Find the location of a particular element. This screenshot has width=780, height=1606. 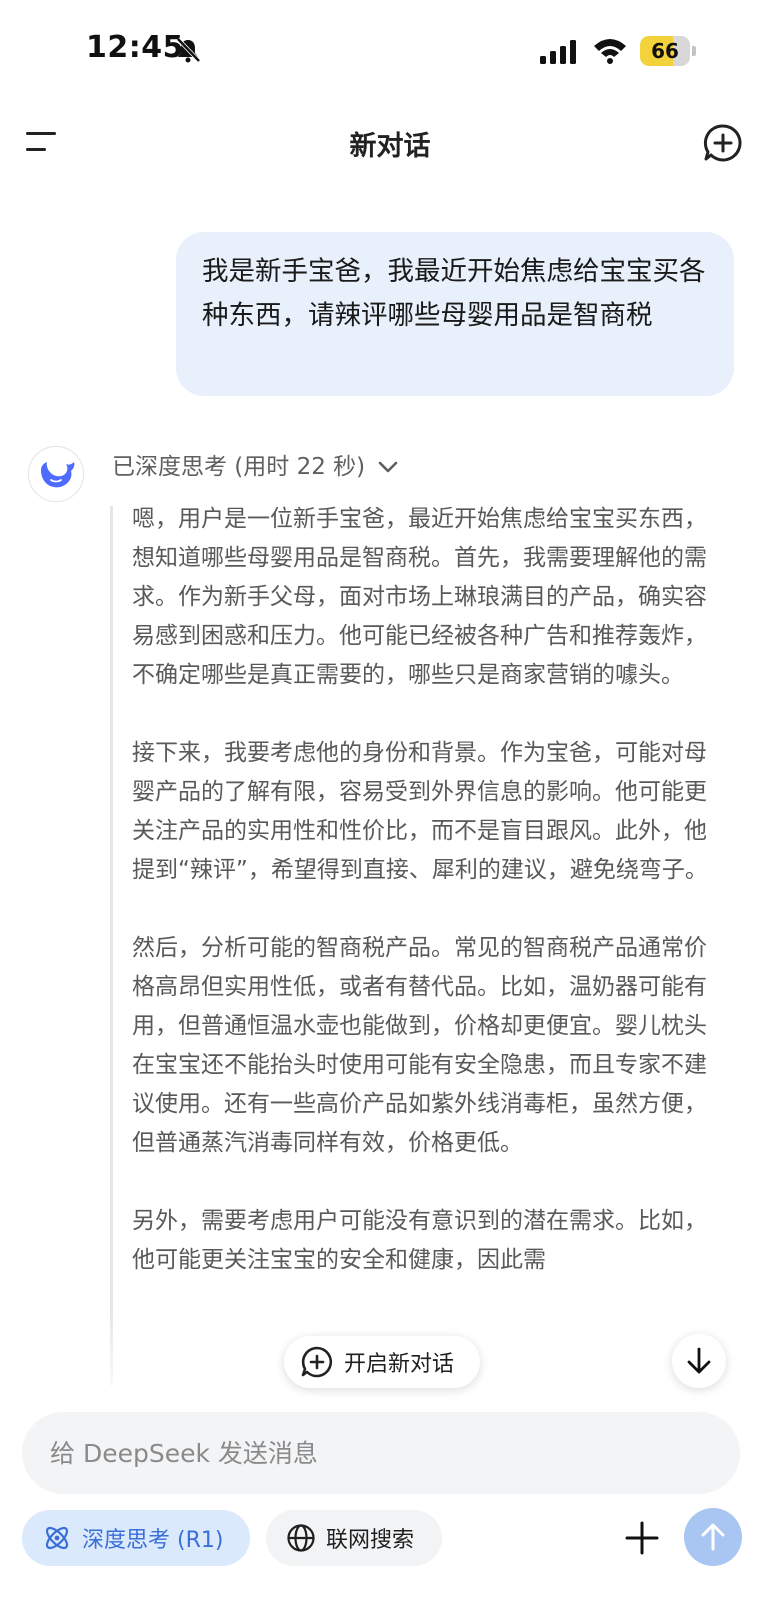

arrow-down-icon is located at coordinates (699, 1360).